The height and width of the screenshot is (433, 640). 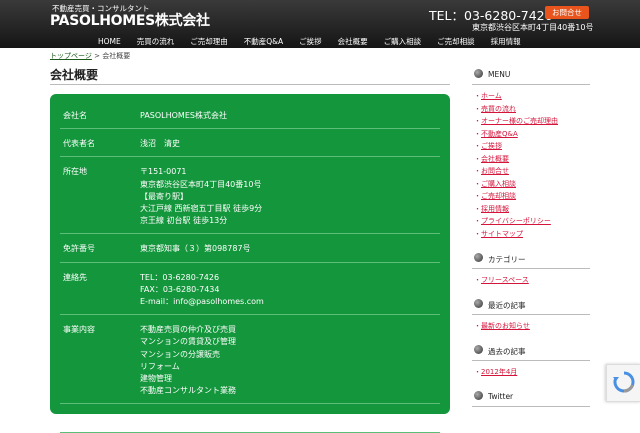 What do you see at coordinates (290, 144) in the screenshot?
I see `info-value: 浅沼 清史` at bounding box center [290, 144].